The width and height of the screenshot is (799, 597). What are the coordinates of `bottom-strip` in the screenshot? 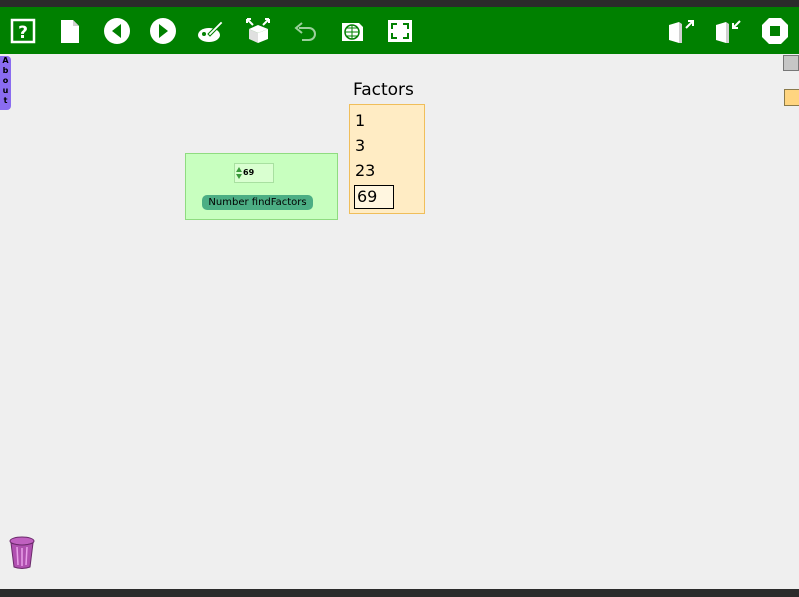 It's located at (399, 593).